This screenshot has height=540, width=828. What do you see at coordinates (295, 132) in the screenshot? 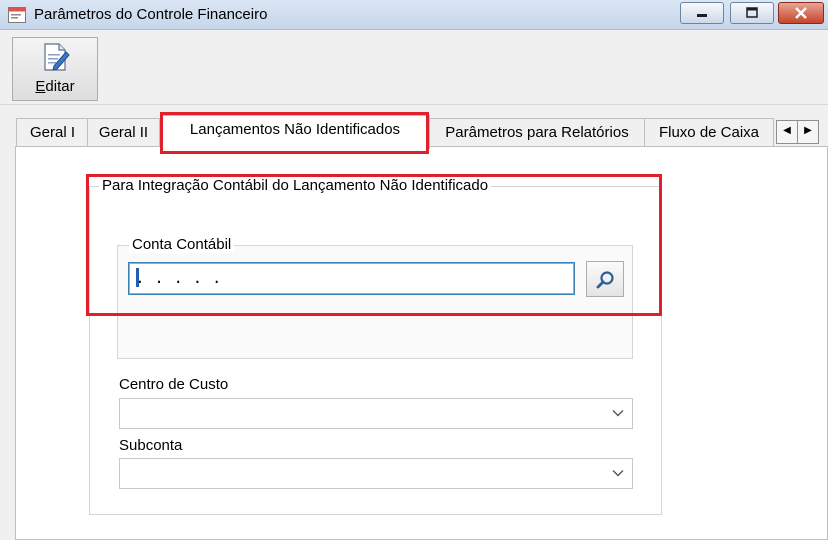
I see `tab-lancamentos-nao-identificados: Lançamentos Não Identificados` at bounding box center [295, 132].